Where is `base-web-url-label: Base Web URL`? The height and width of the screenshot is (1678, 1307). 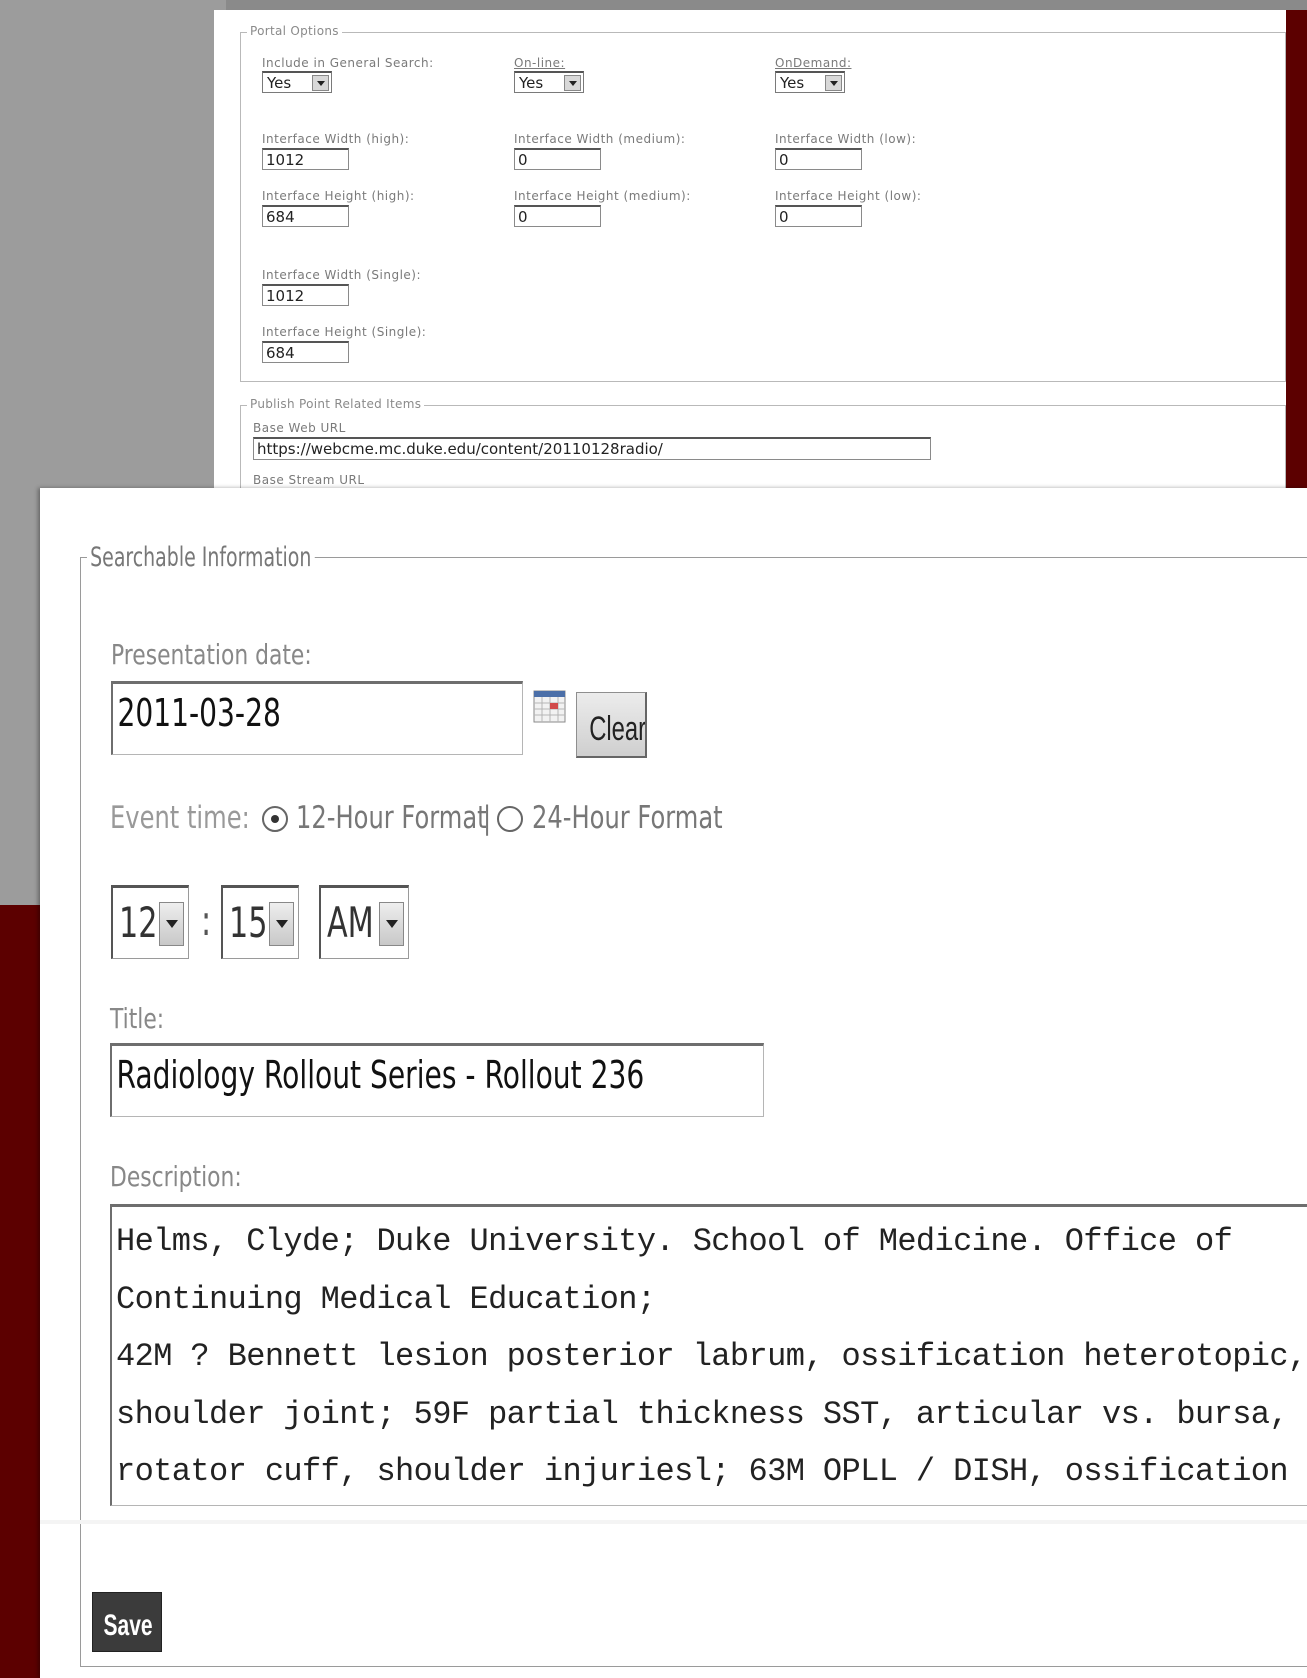
base-web-url-label: Base Web URL is located at coordinates (299, 428).